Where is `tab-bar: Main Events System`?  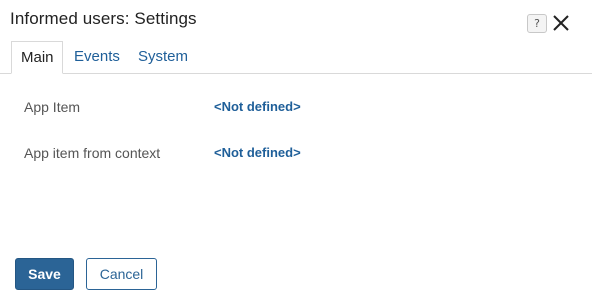
tab-bar: Main Events System is located at coordinates (296, 57).